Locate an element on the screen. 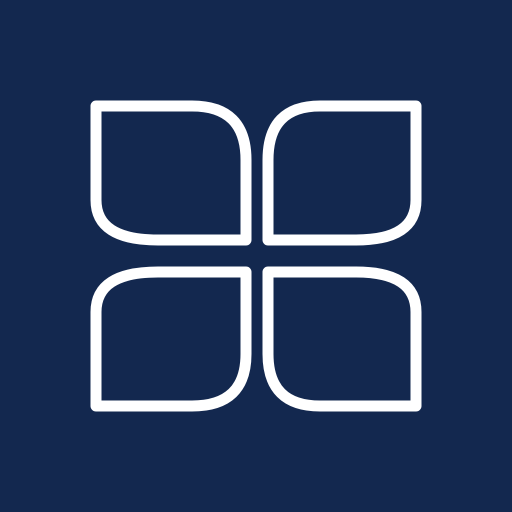  bottom-right-petal is located at coordinates (342, 339).